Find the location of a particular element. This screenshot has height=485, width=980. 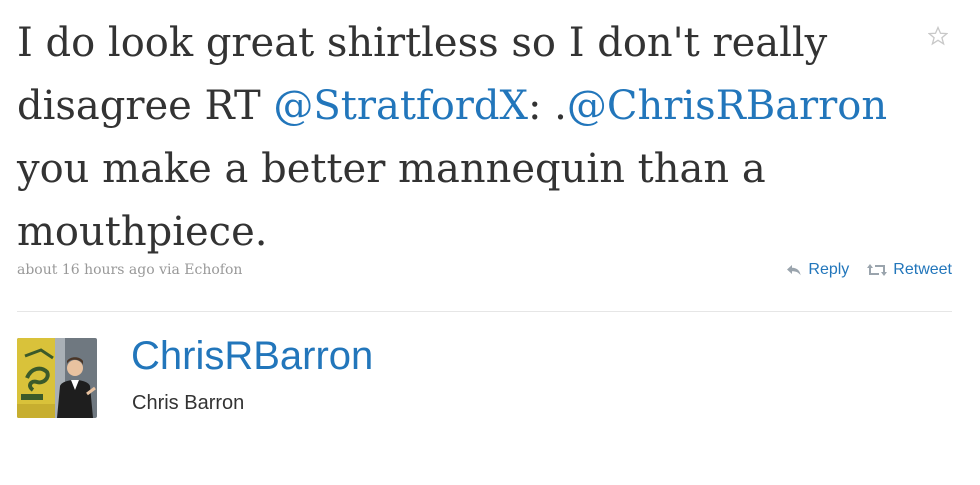

mention-link-stratfordx: @StratfordX is located at coordinates (400, 106).